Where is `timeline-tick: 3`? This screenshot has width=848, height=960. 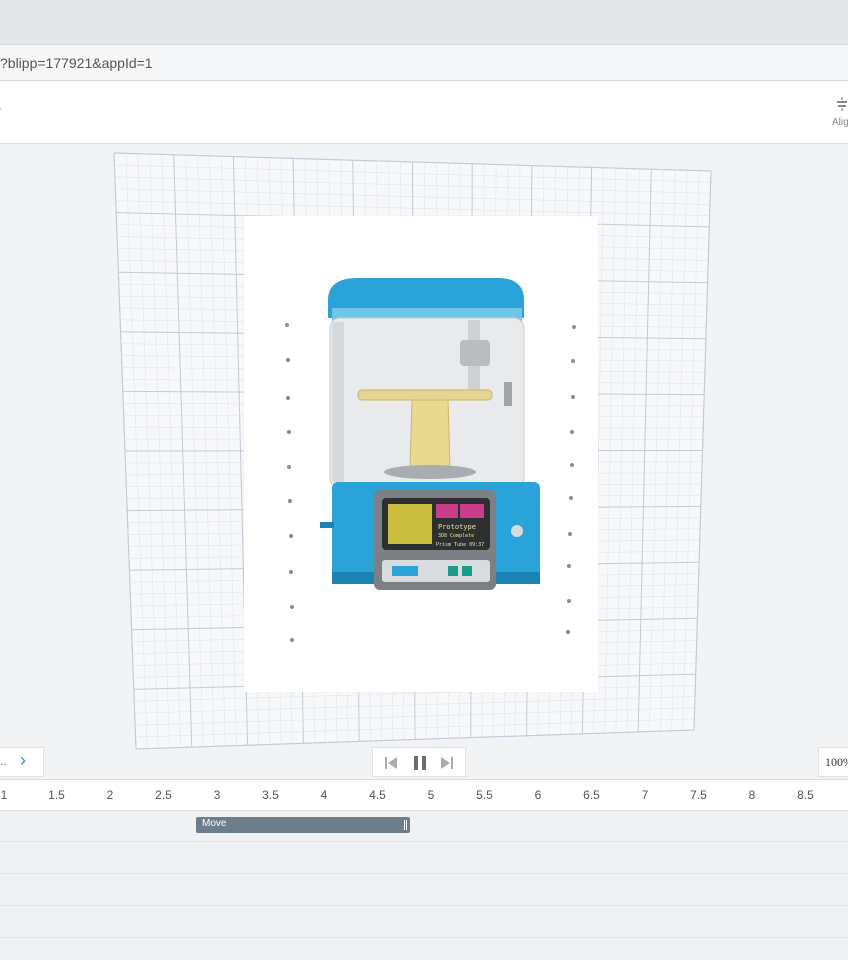
timeline-tick: 3 is located at coordinates (217, 795).